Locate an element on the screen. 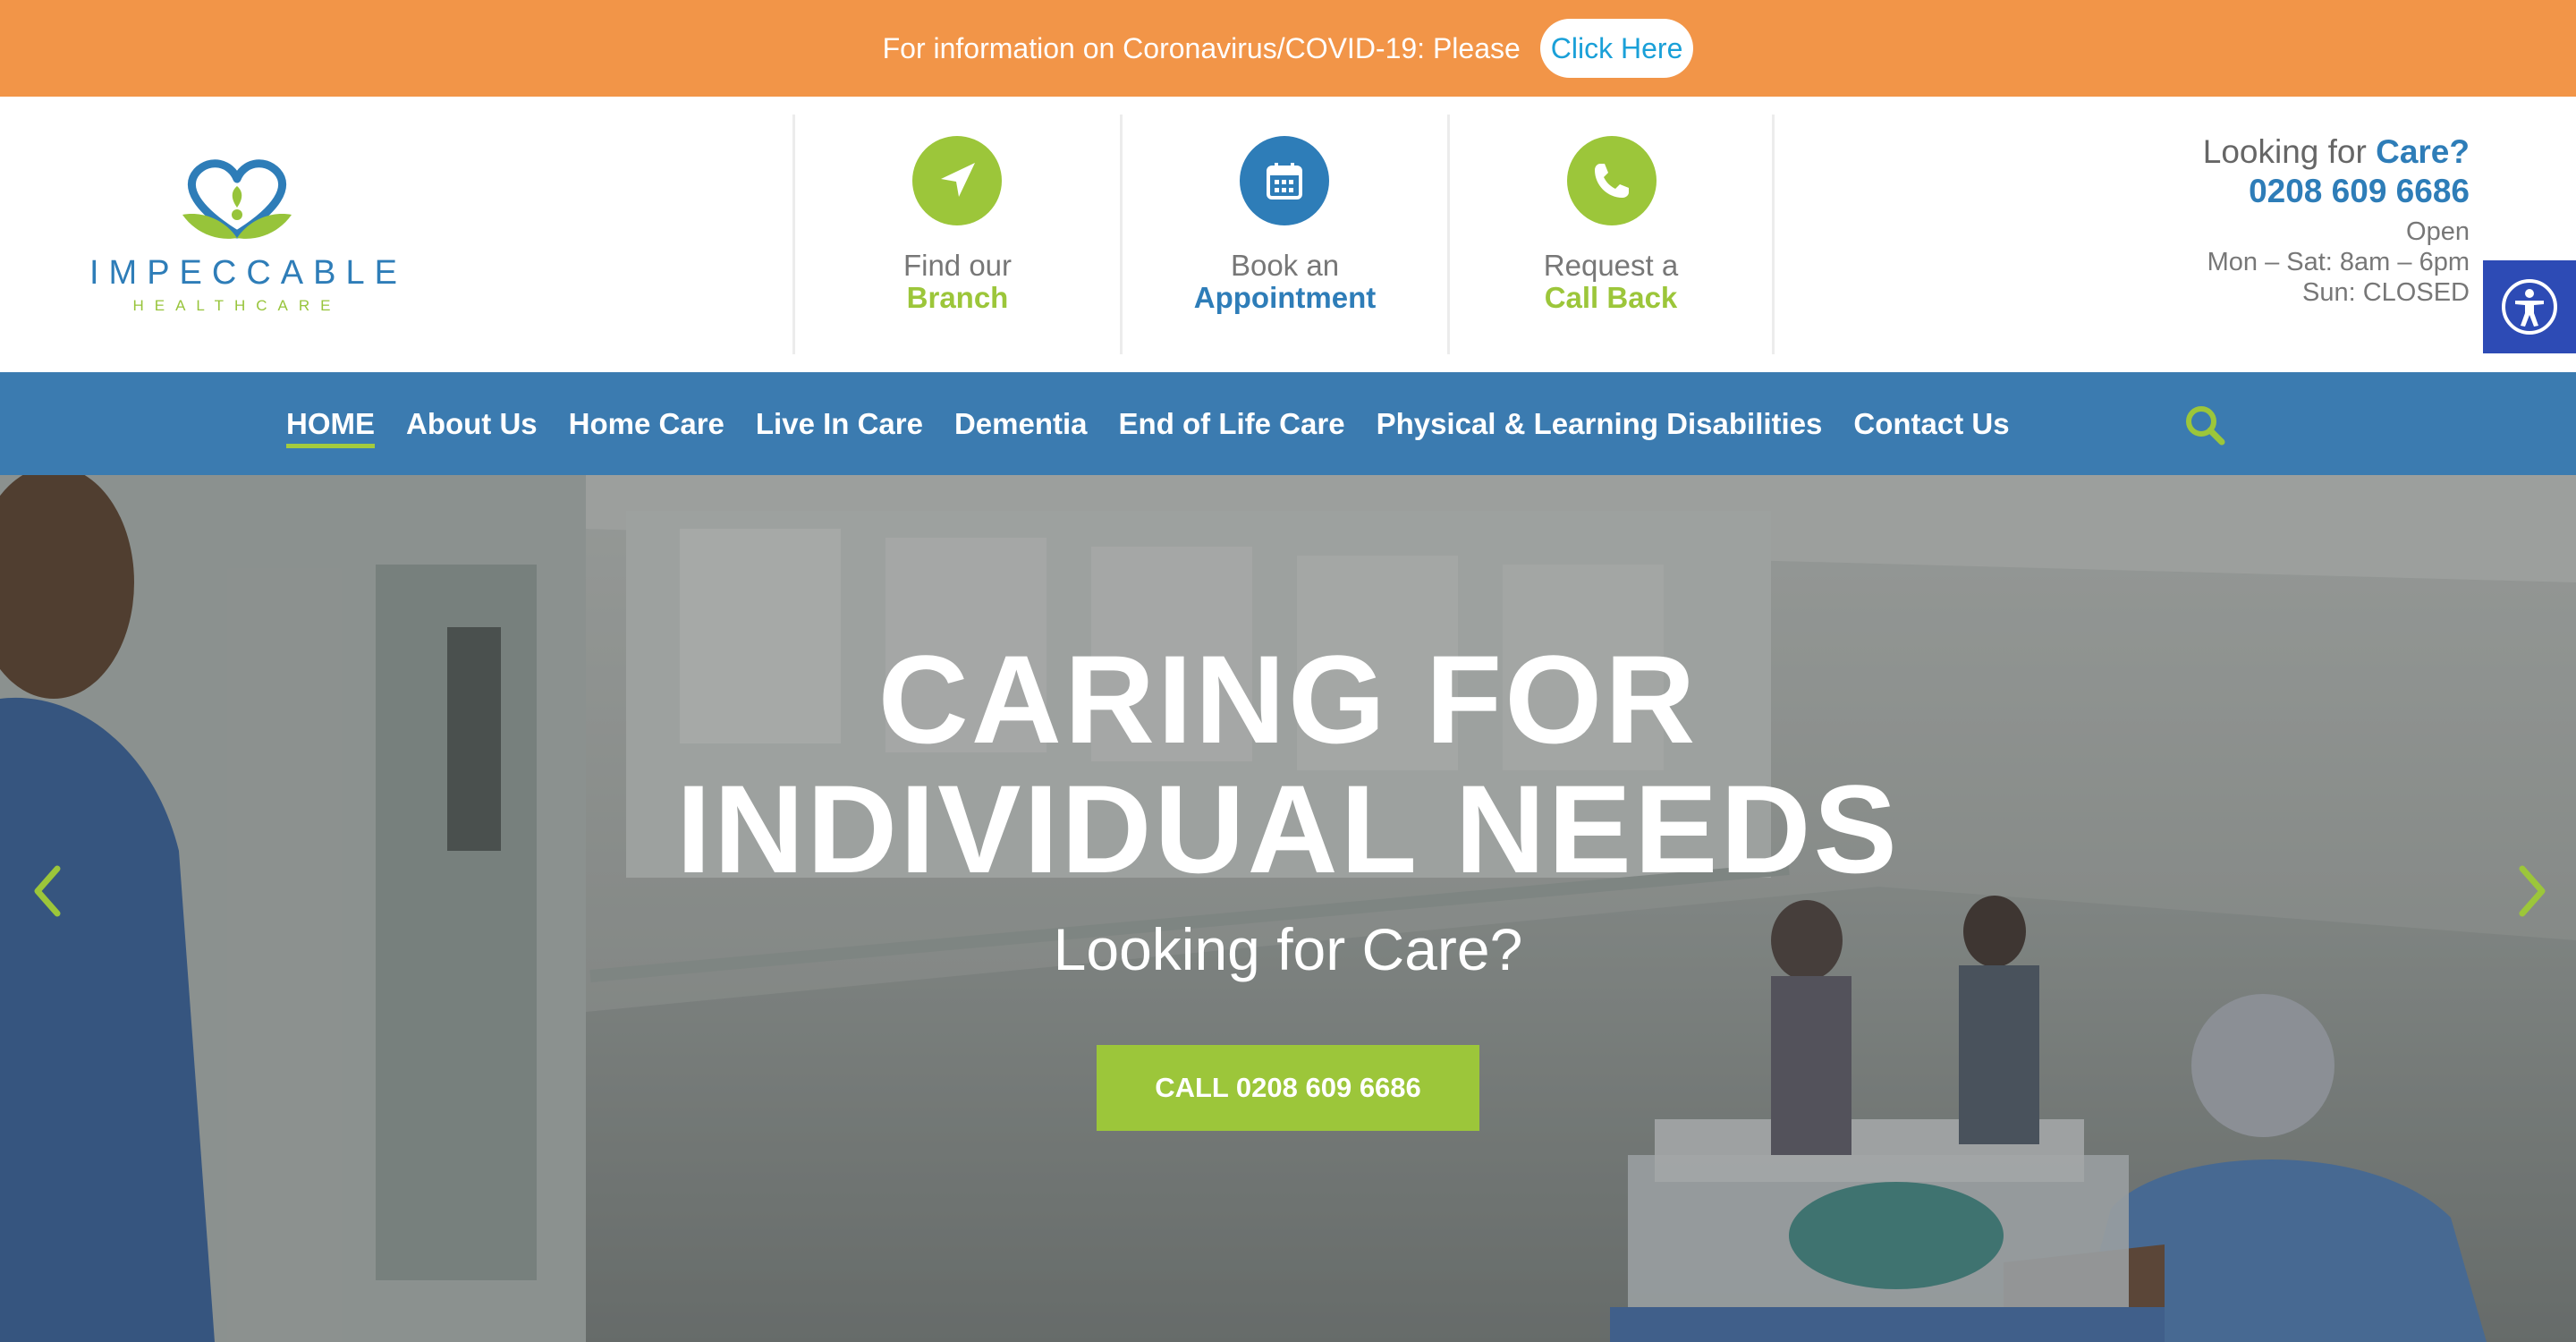 The image size is (2576, 1342). nav-item-dementia: Dementia is located at coordinates (1021, 424).